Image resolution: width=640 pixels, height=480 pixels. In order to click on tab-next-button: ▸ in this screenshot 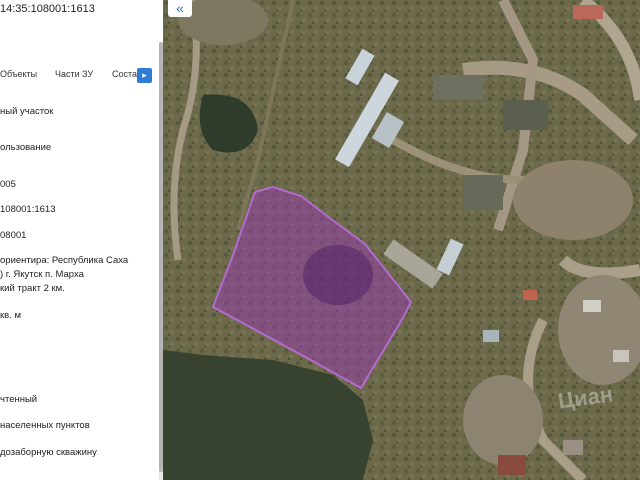, I will do `click(144, 75)`.